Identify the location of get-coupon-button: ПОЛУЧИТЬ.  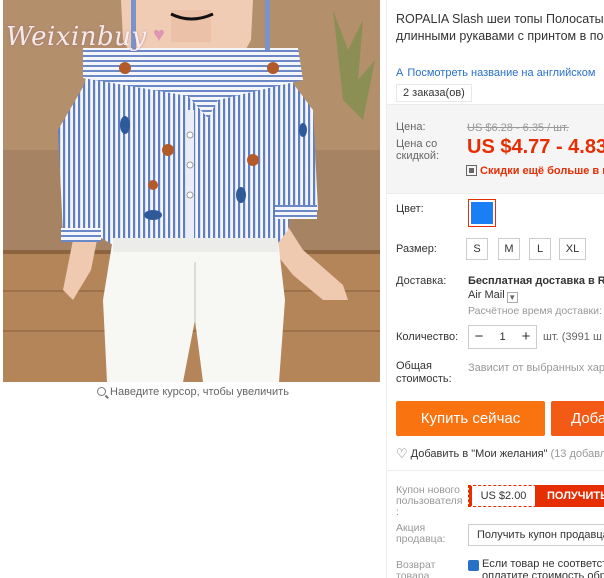
(569, 496).